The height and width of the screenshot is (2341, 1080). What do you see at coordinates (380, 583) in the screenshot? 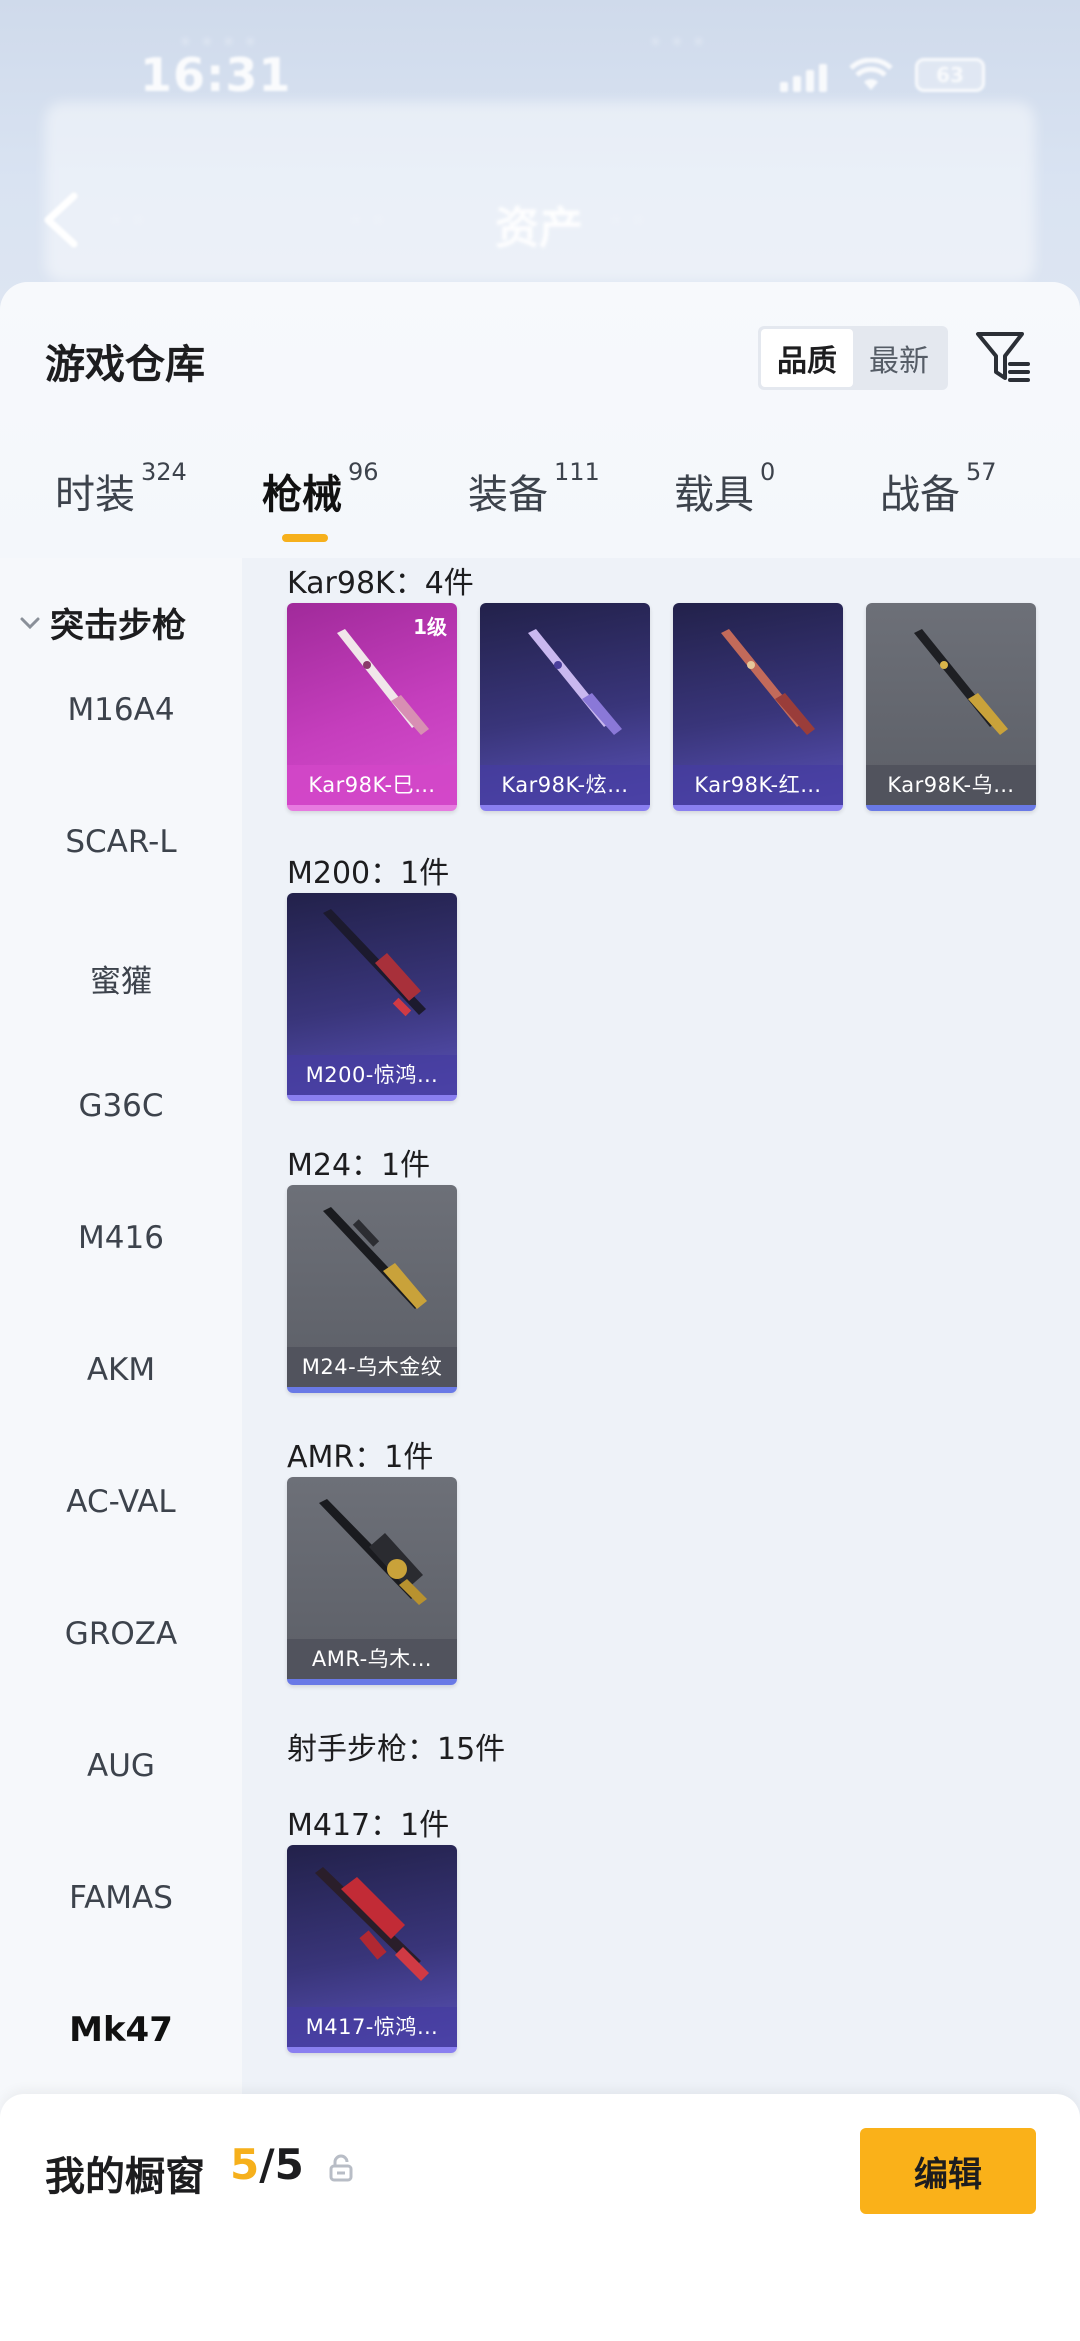
I see `section-title: Kar98K：4件` at bounding box center [380, 583].